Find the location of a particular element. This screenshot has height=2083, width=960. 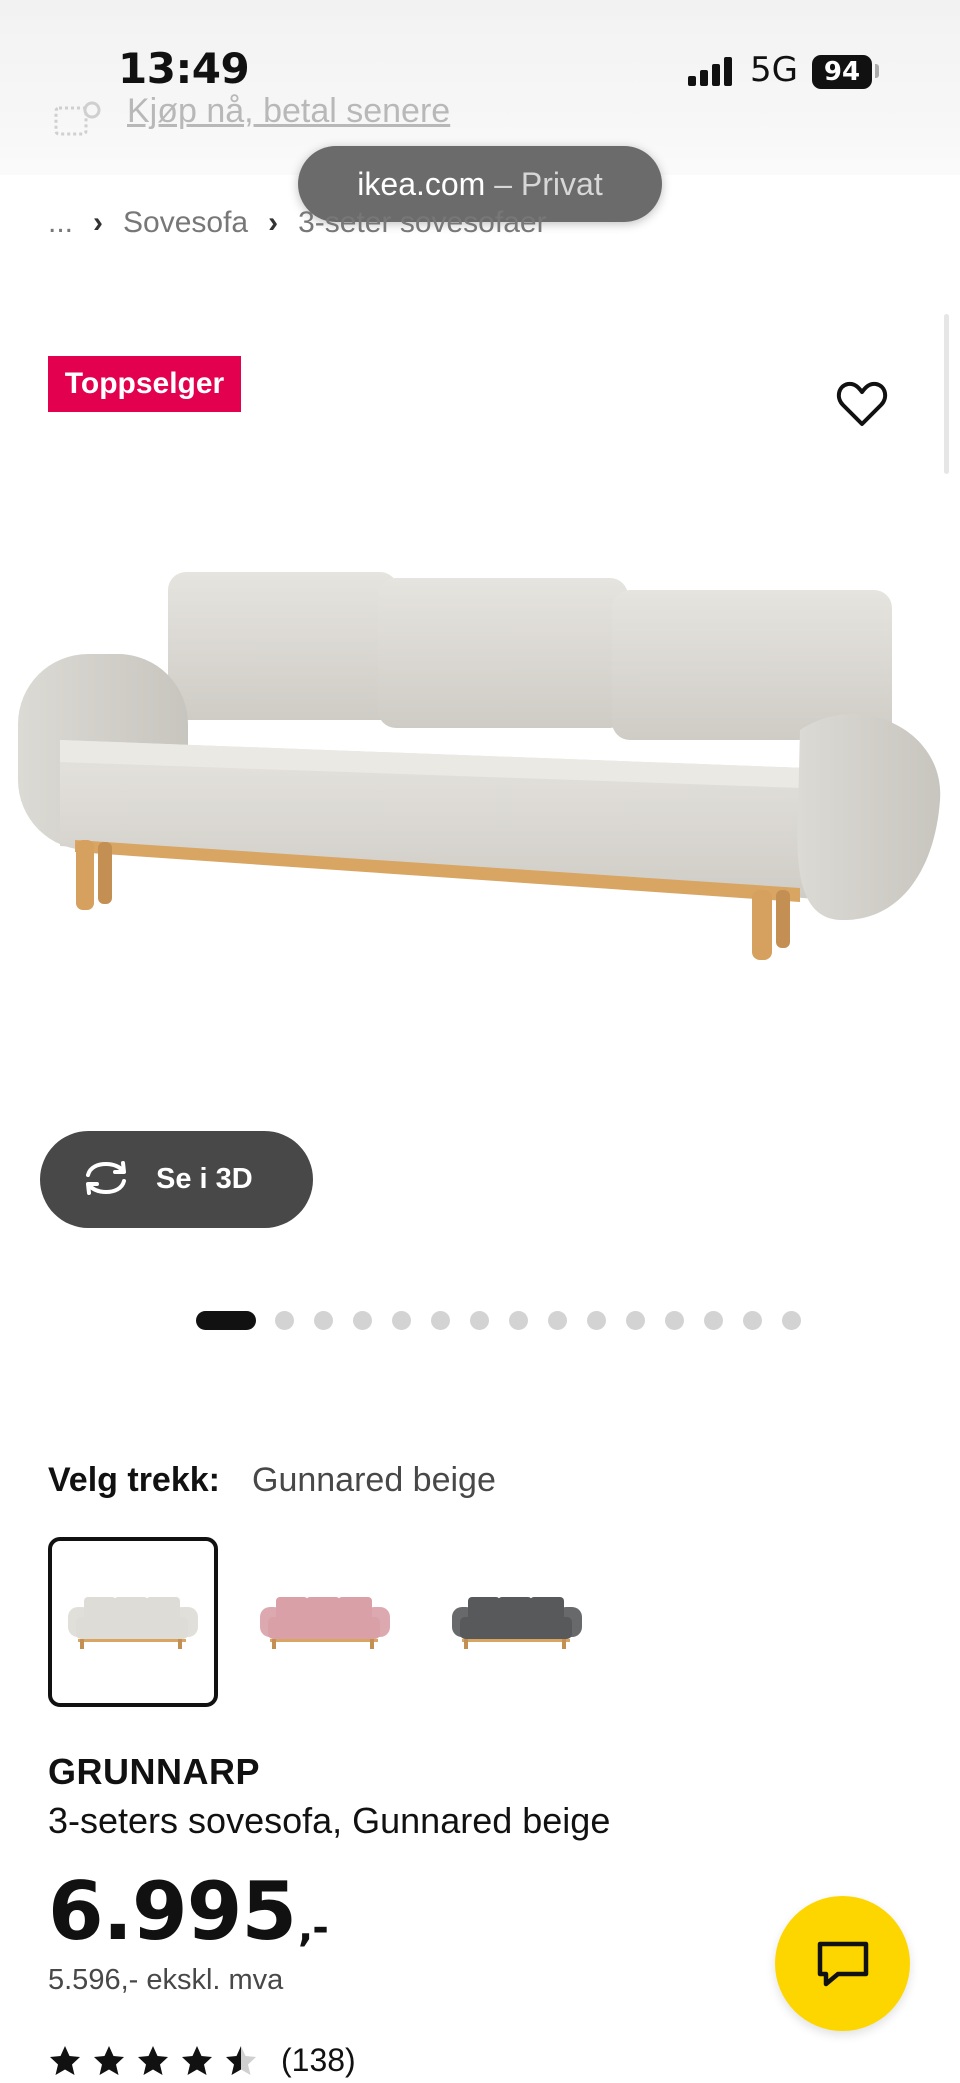

cart-icon is located at coordinates (77, 118).